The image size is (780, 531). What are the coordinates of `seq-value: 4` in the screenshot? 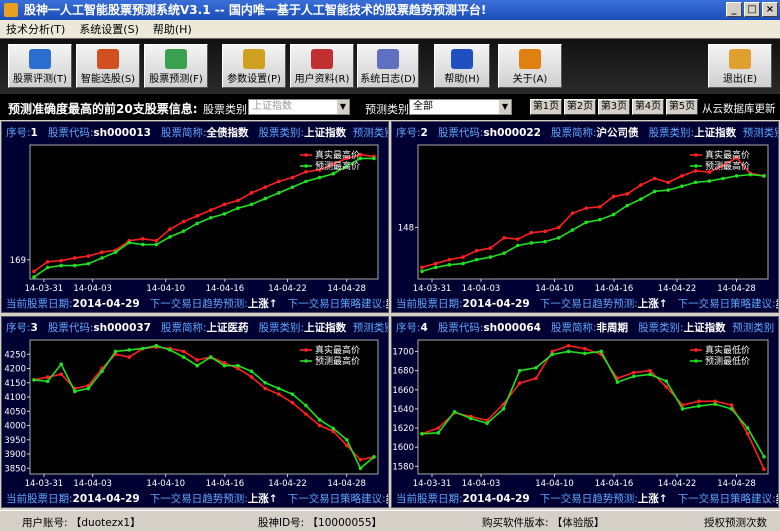 It's located at (424, 328).